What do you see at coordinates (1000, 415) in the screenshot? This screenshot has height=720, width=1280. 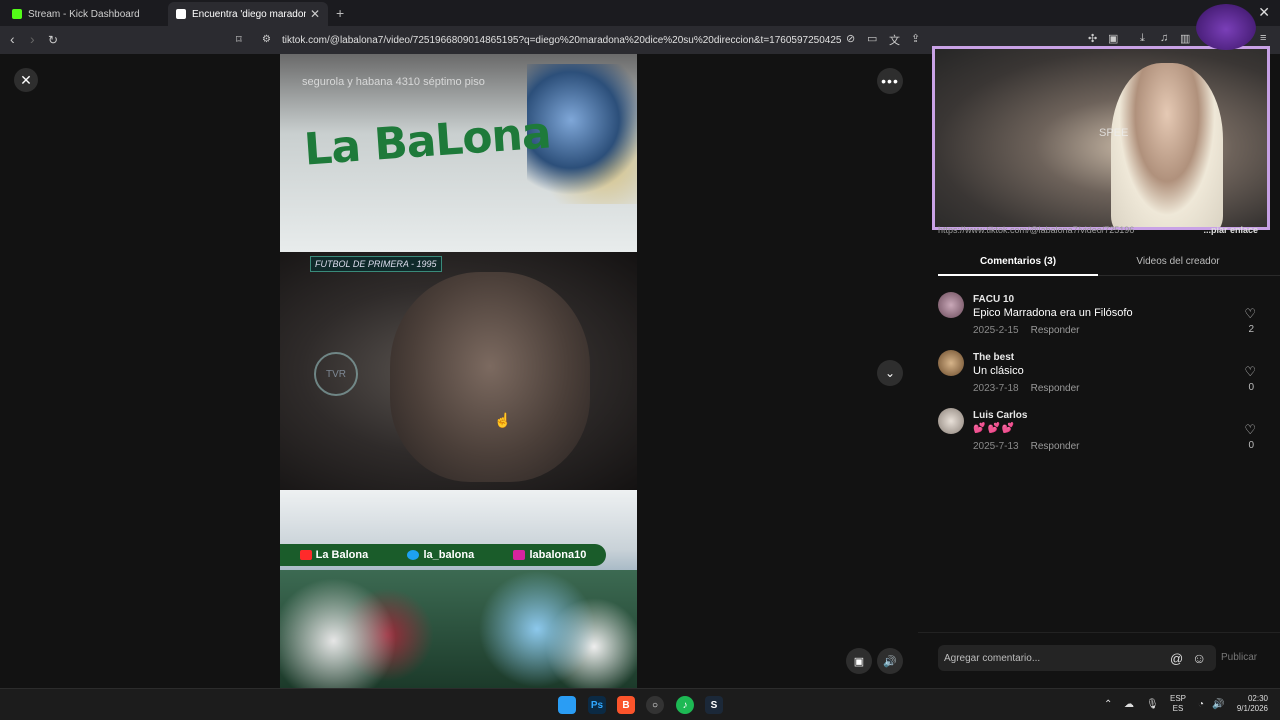 I see `comment-username: Luis Carlos` at bounding box center [1000, 415].